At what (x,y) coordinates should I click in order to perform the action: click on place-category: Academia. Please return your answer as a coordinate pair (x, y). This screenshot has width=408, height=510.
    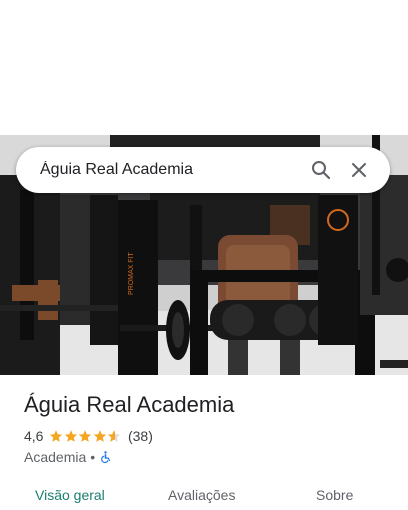
    Looking at the image, I should click on (55, 457).